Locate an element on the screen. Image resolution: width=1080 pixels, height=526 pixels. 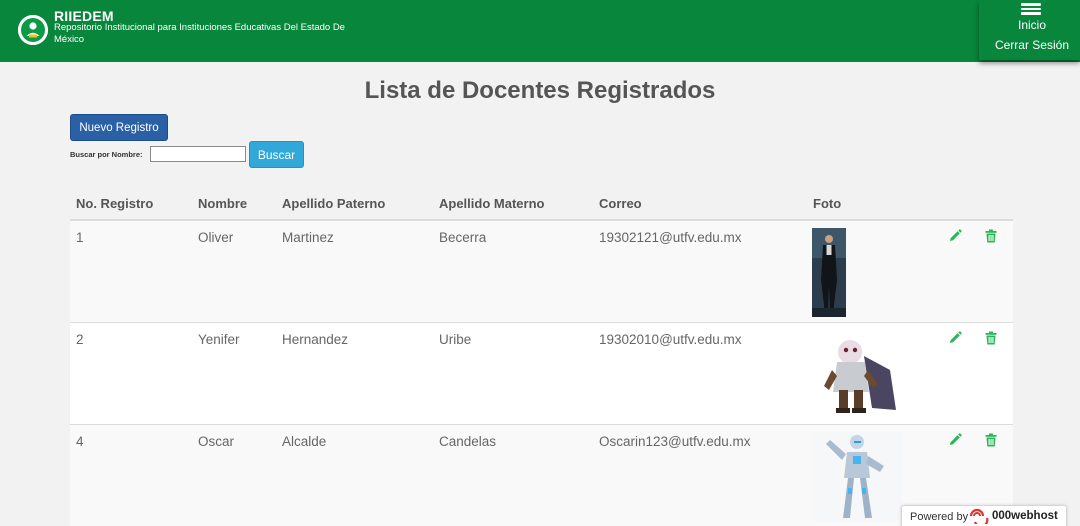
menu-item-cerrar-sesion: Cerrar Sesión is located at coordinates (1032, 45).